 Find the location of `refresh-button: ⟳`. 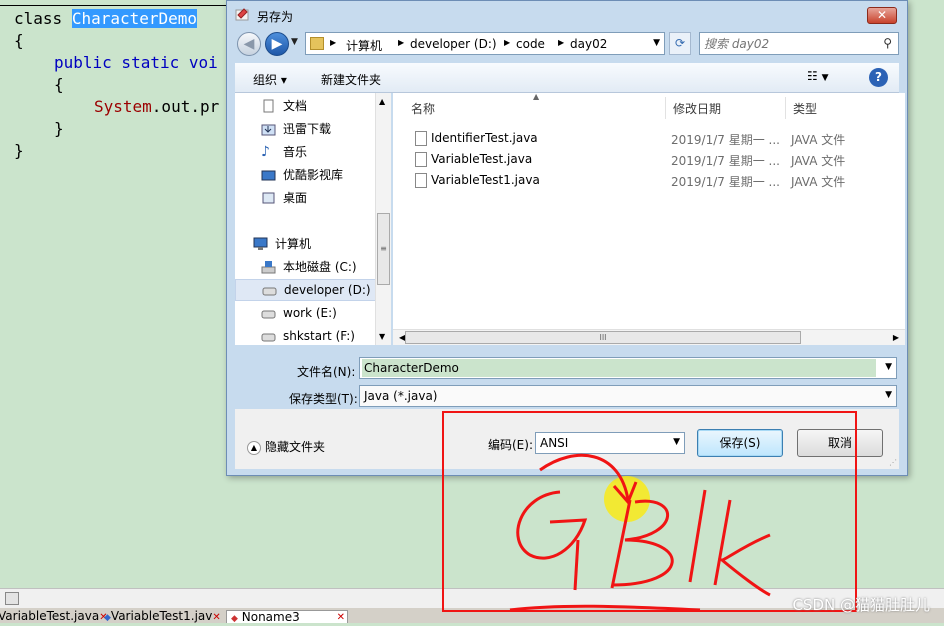

refresh-button: ⟳ is located at coordinates (680, 43).